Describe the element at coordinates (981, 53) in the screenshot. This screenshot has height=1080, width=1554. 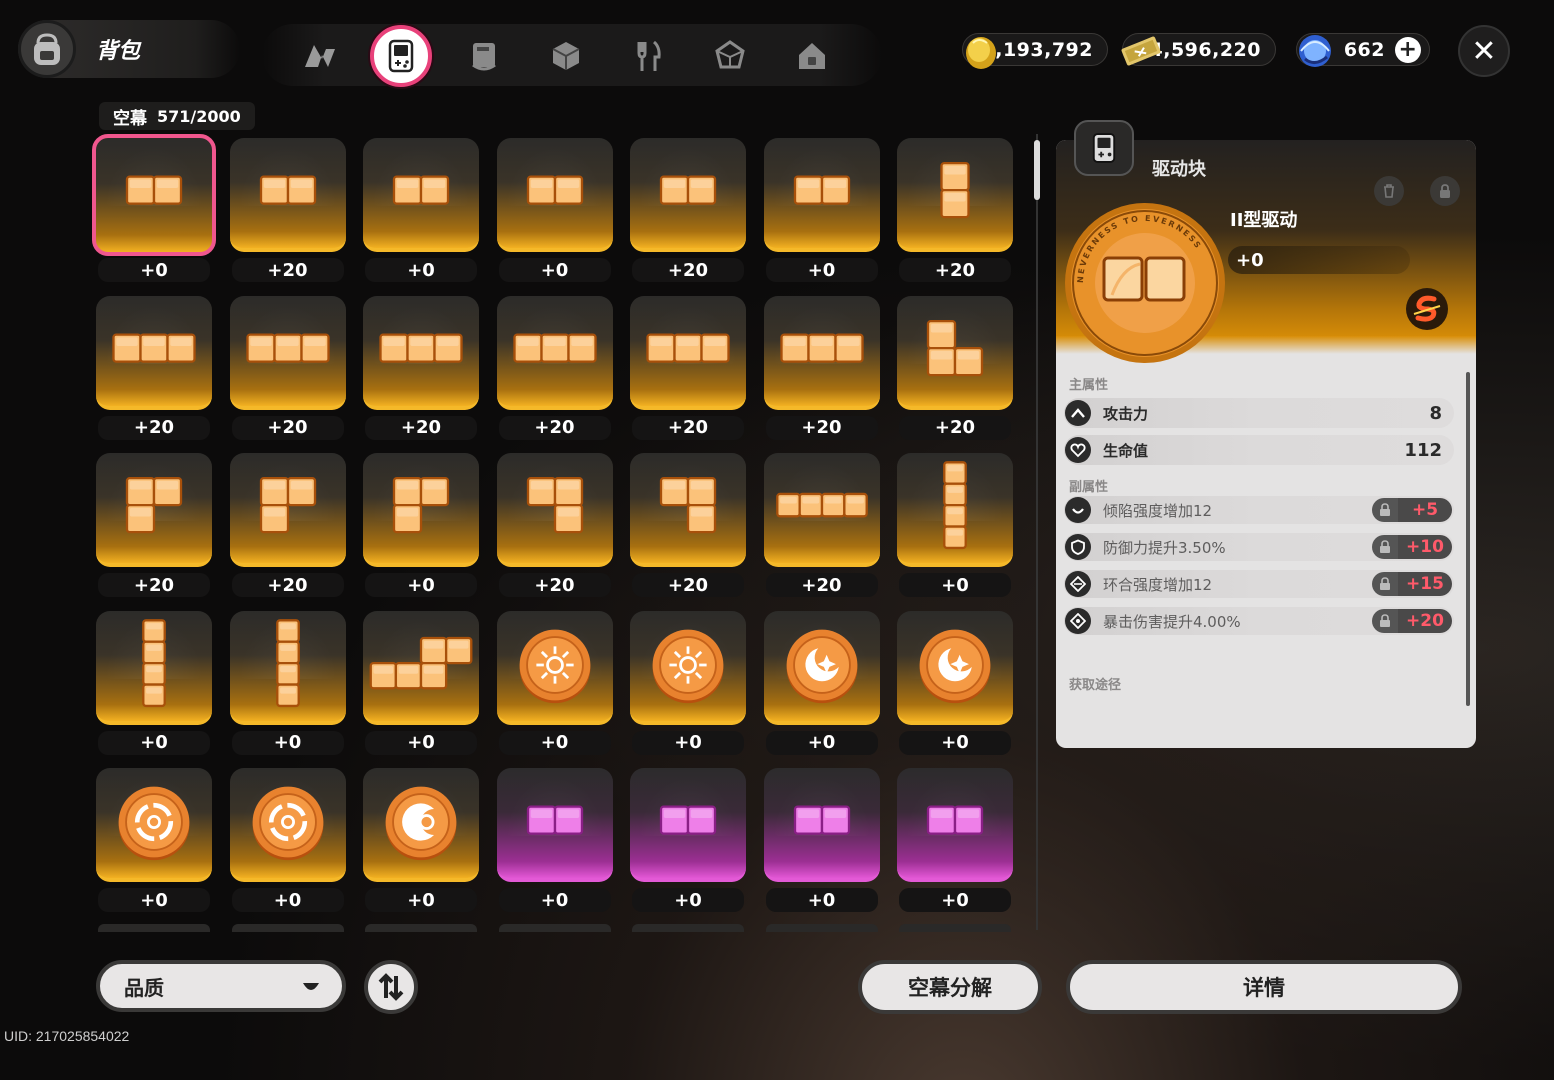
I see `gold-coin-icon` at that location.